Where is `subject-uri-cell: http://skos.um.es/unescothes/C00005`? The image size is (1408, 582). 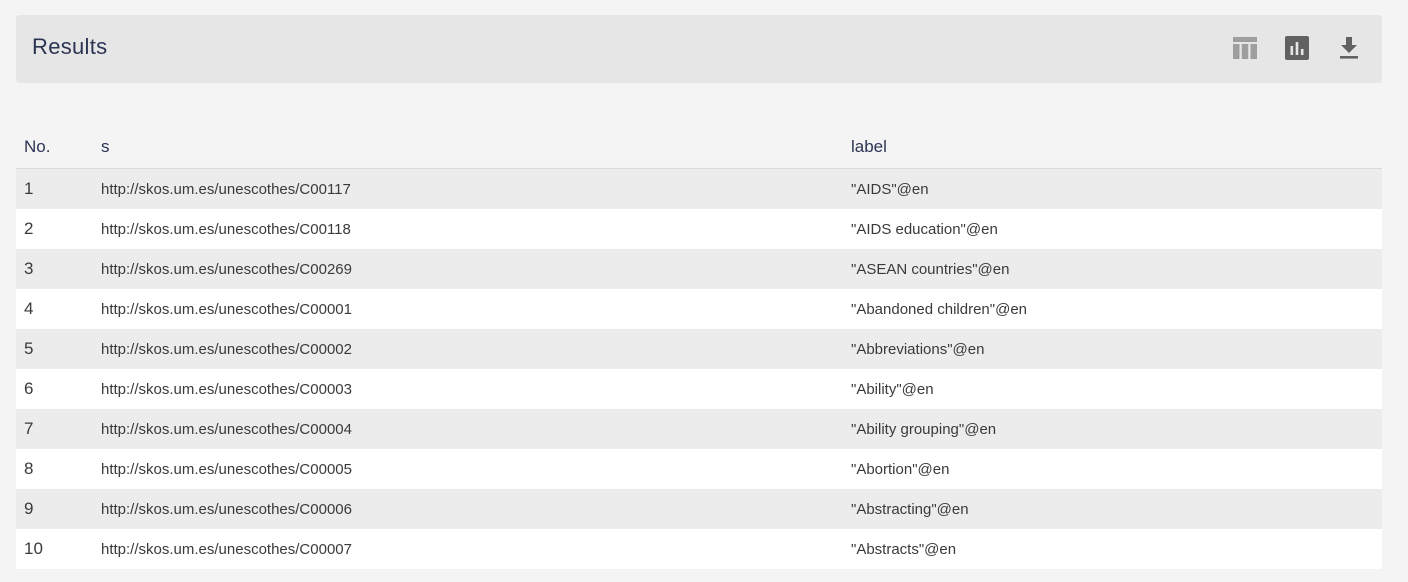
subject-uri-cell: http://skos.um.es/unescothes/C00005 is located at coordinates (468, 469).